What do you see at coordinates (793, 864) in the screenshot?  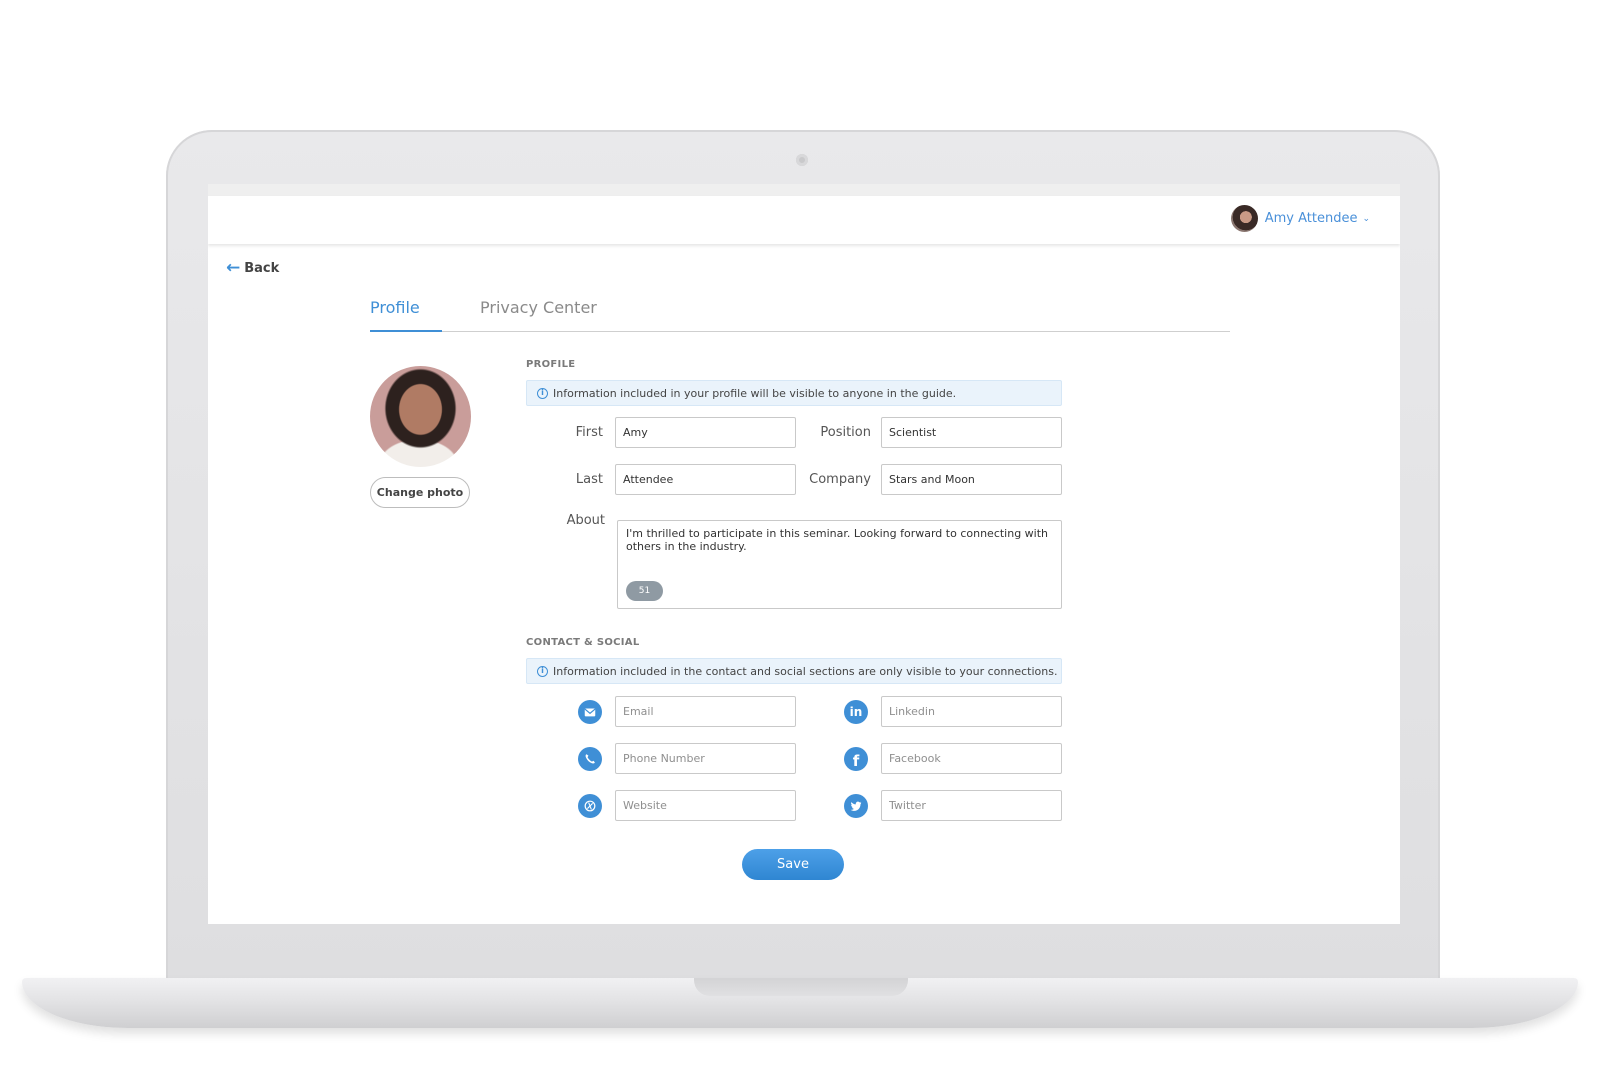 I see `save-button: Save` at bounding box center [793, 864].